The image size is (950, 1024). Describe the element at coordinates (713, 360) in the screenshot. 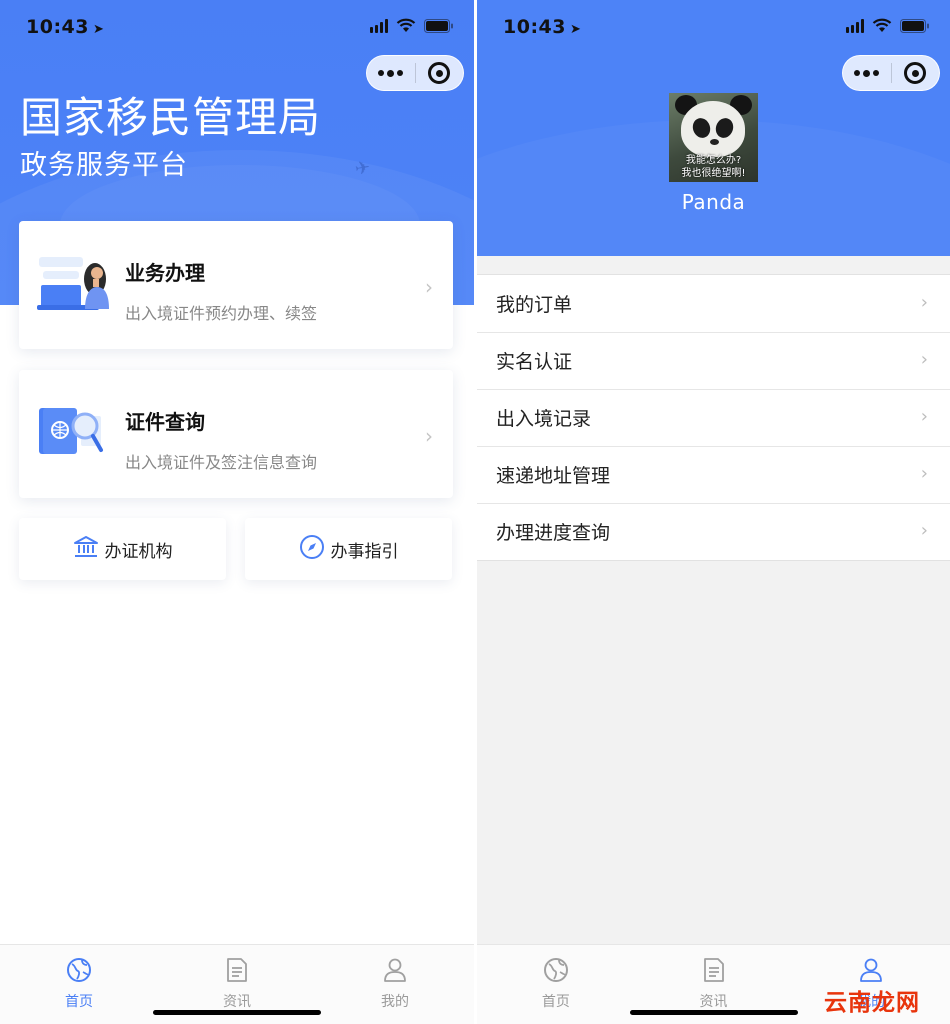

I see `menu-item-realname-auth: 实名认证 ›` at that location.